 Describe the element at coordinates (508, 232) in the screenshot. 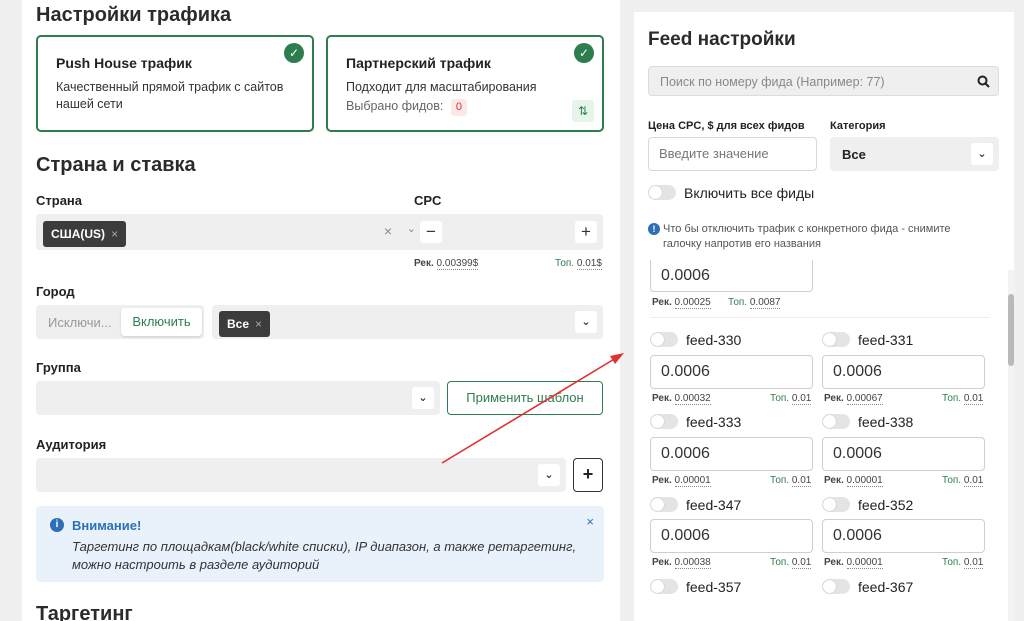

I see `cpc-stepper: − +` at that location.